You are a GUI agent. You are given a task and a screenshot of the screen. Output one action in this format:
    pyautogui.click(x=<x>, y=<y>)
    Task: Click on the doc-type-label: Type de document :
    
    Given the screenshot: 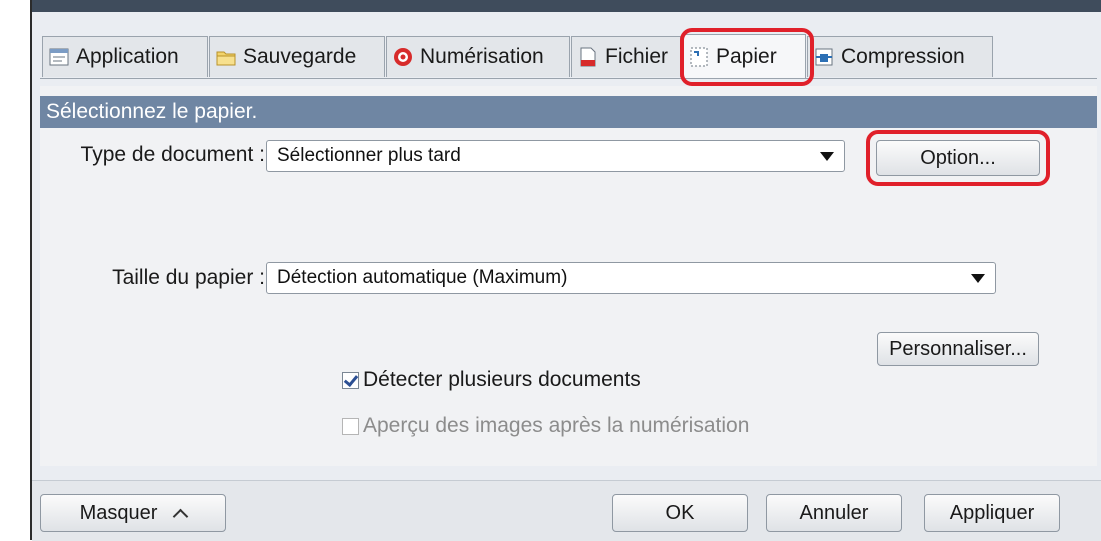 What is the action you would take?
    pyautogui.click(x=172, y=154)
    